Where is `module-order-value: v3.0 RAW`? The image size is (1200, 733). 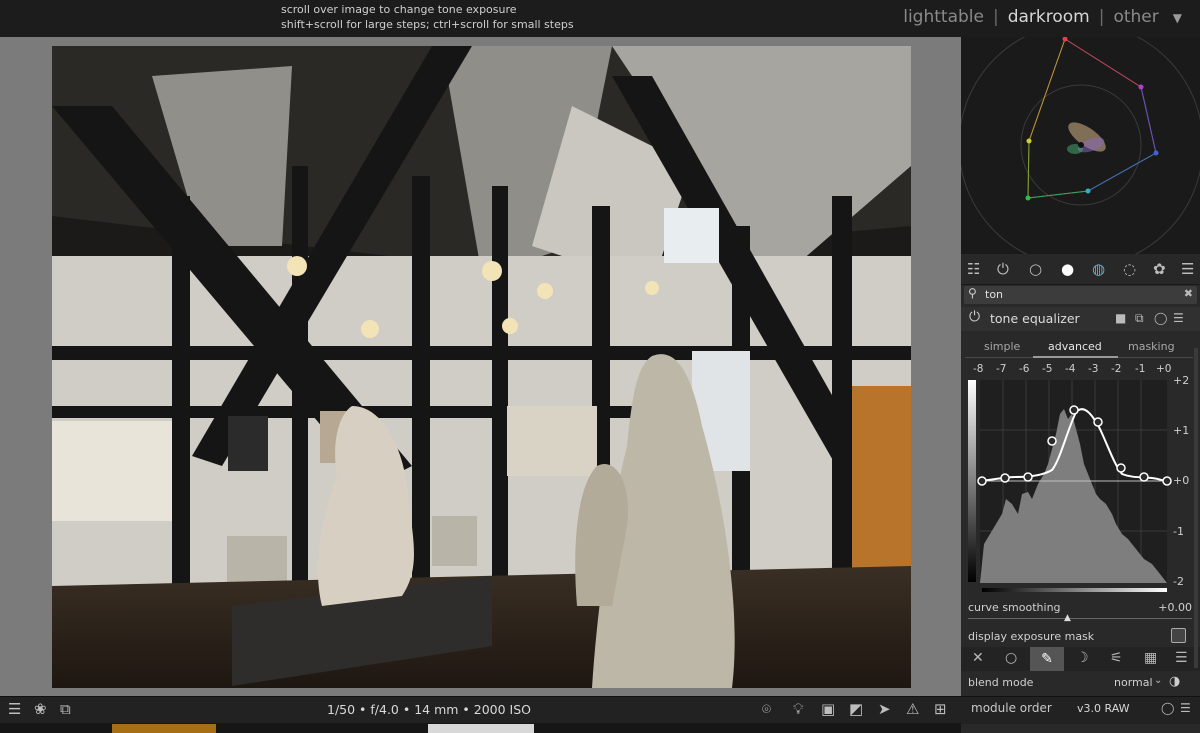 module-order-value: v3.0 RAW is located at coordinates (1103, 708).